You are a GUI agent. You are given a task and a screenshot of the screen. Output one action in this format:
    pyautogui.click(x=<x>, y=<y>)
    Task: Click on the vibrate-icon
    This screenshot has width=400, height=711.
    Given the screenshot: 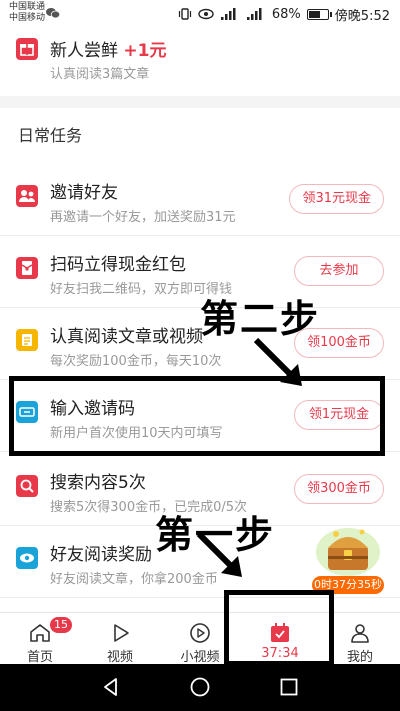 What is the action you would take?
    pyautogui.click(x=184, y=14)
    